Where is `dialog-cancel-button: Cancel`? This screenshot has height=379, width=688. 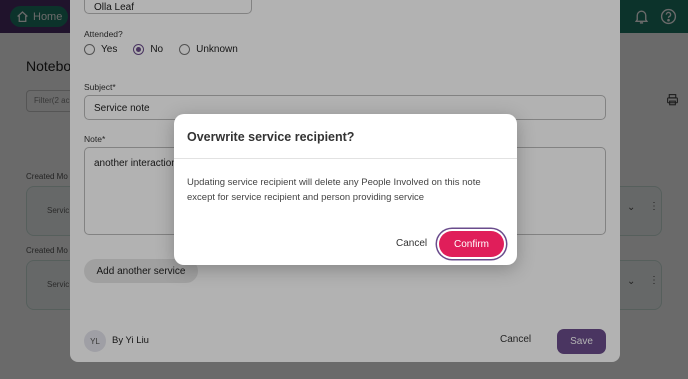 dialog-cancel-button: Cancel is located at coordinates (411, 243).